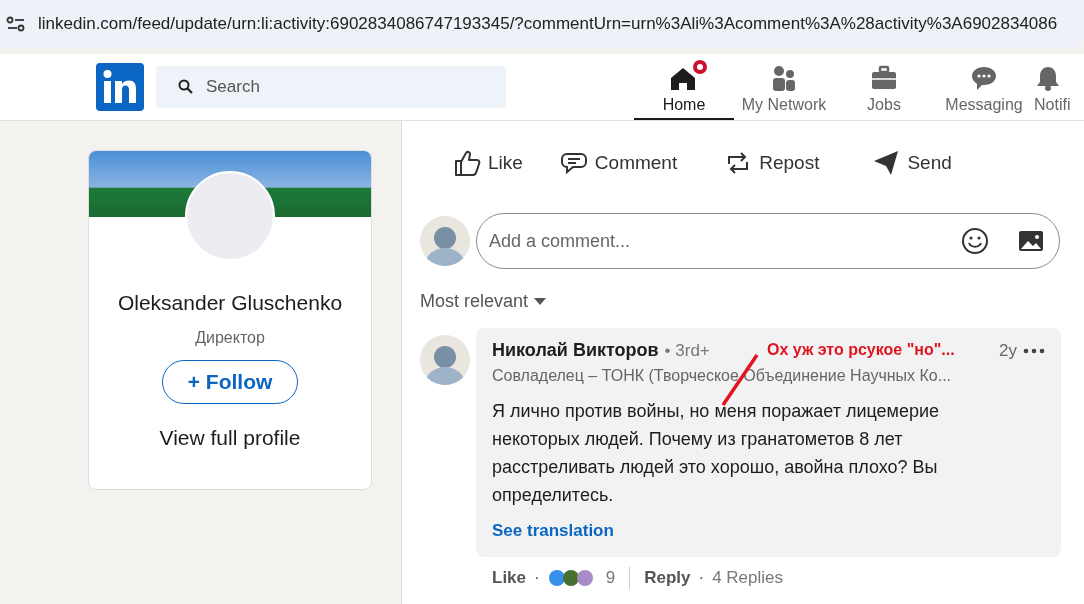  I want to click on like-link: Like, so click(509, 578).